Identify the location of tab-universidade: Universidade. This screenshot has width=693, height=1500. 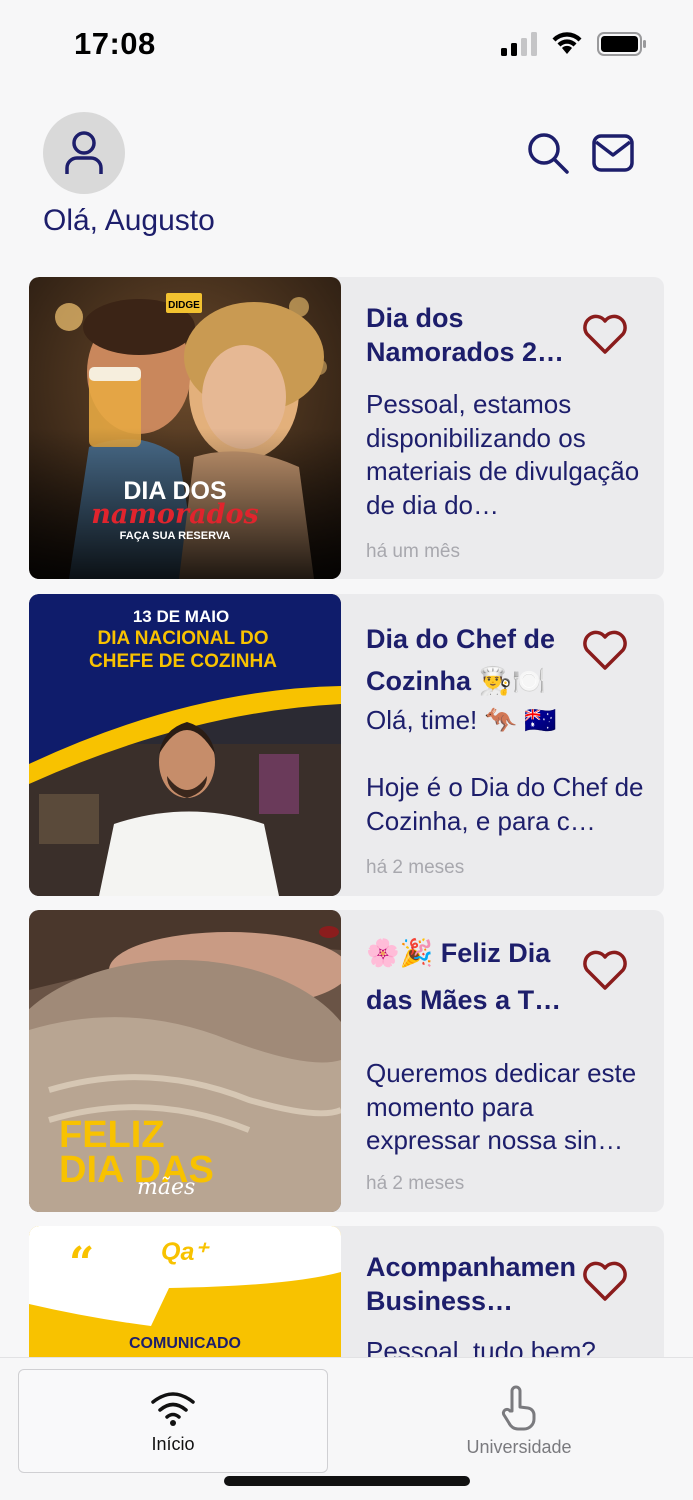
(519, 1421).